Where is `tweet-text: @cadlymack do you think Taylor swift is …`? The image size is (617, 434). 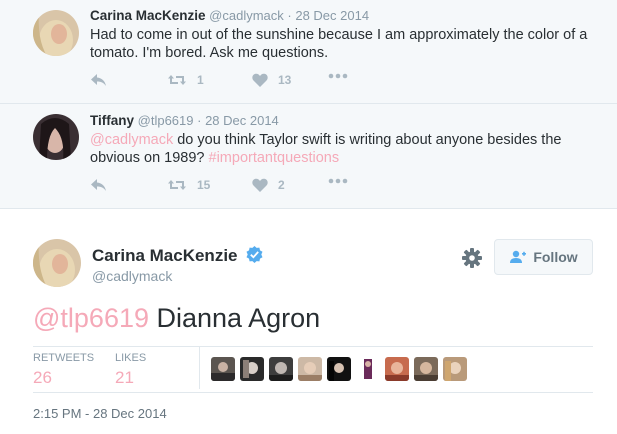
tweet-text: @cadlymack do you think Taylor swift is … is located at coordinates (345, 149).